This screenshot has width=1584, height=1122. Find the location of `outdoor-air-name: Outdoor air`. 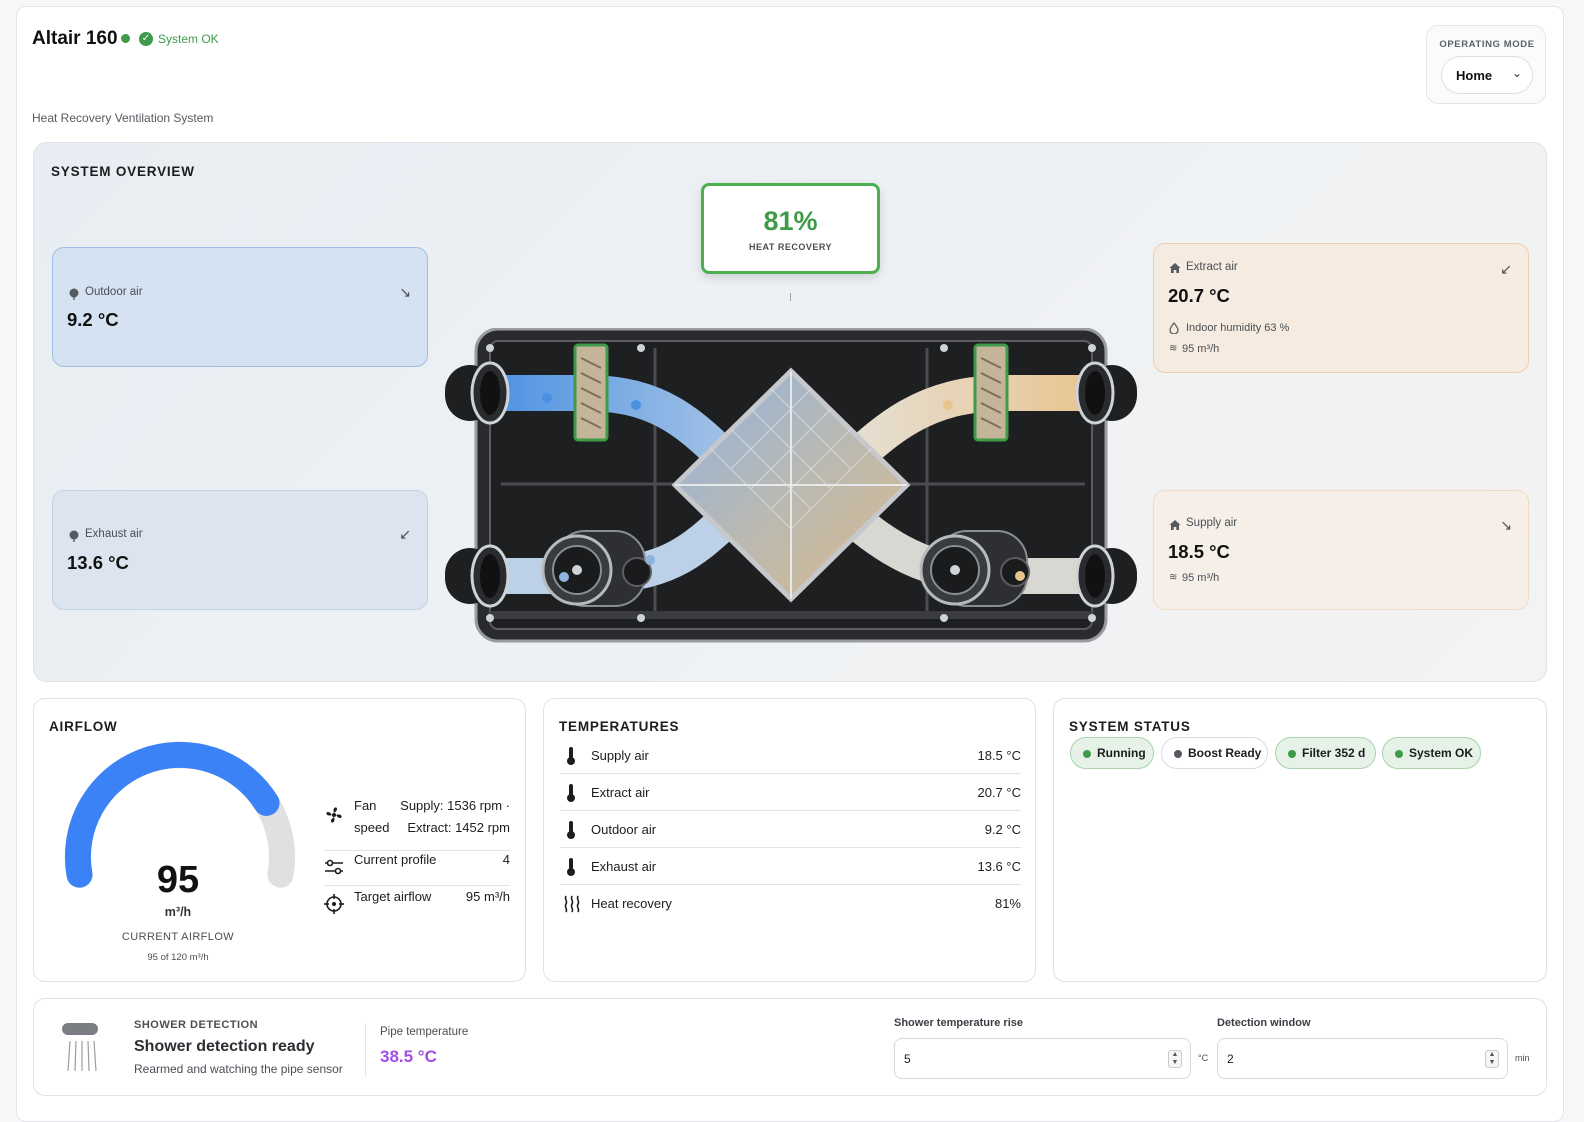

outdoor-air-name: Outdoor air is located at coordinates (114, 292).